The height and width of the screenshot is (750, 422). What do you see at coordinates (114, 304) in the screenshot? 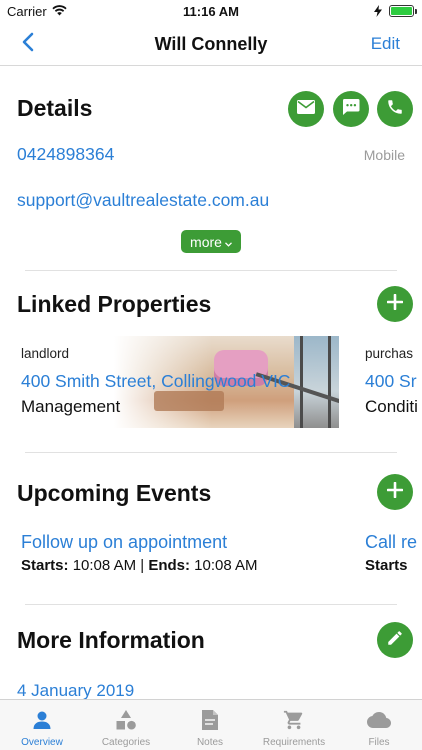
I see `linked-properties-heading: Linked Properties` at bounding box center [114, 304].